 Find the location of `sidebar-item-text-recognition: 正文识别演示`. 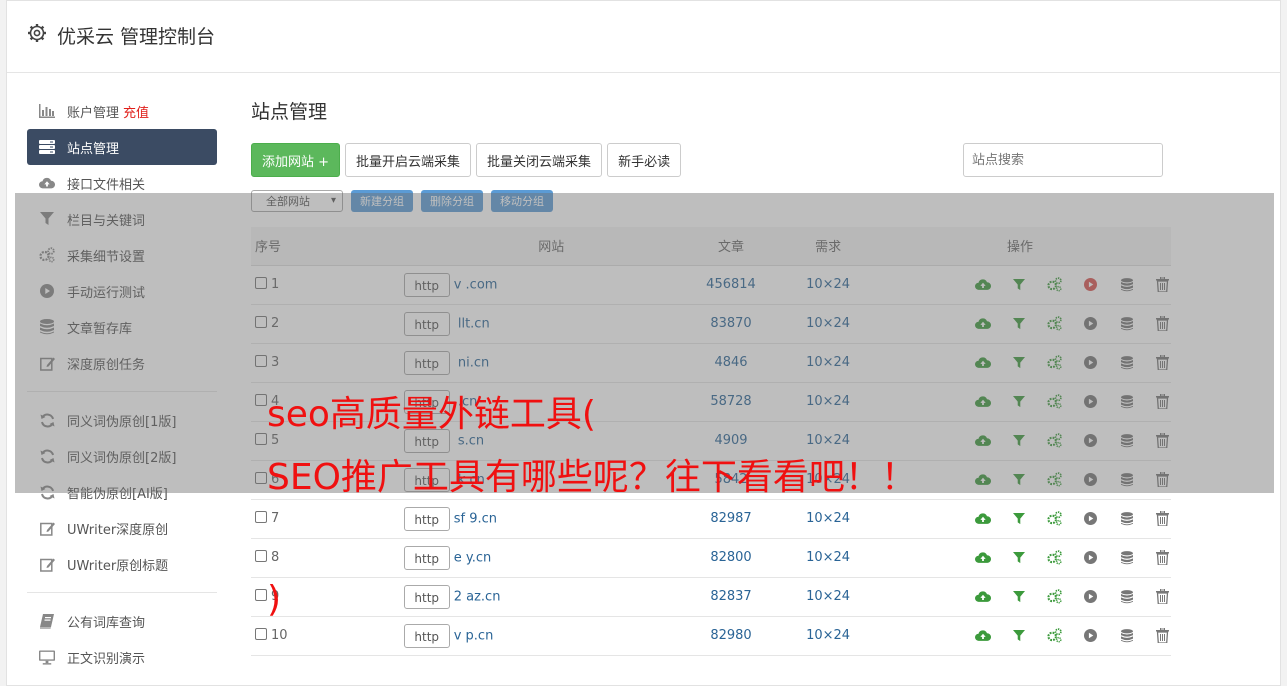

sidebar-item-text-recognition: 正文识别演示 is located at coordinates (122, 657).